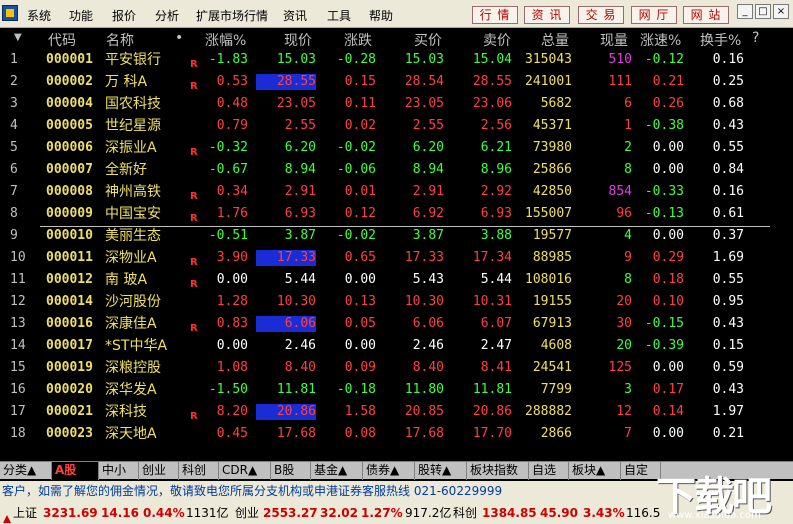 The image size is (793, 524). I want to click on col-bid: 买价, so click(428, 40).